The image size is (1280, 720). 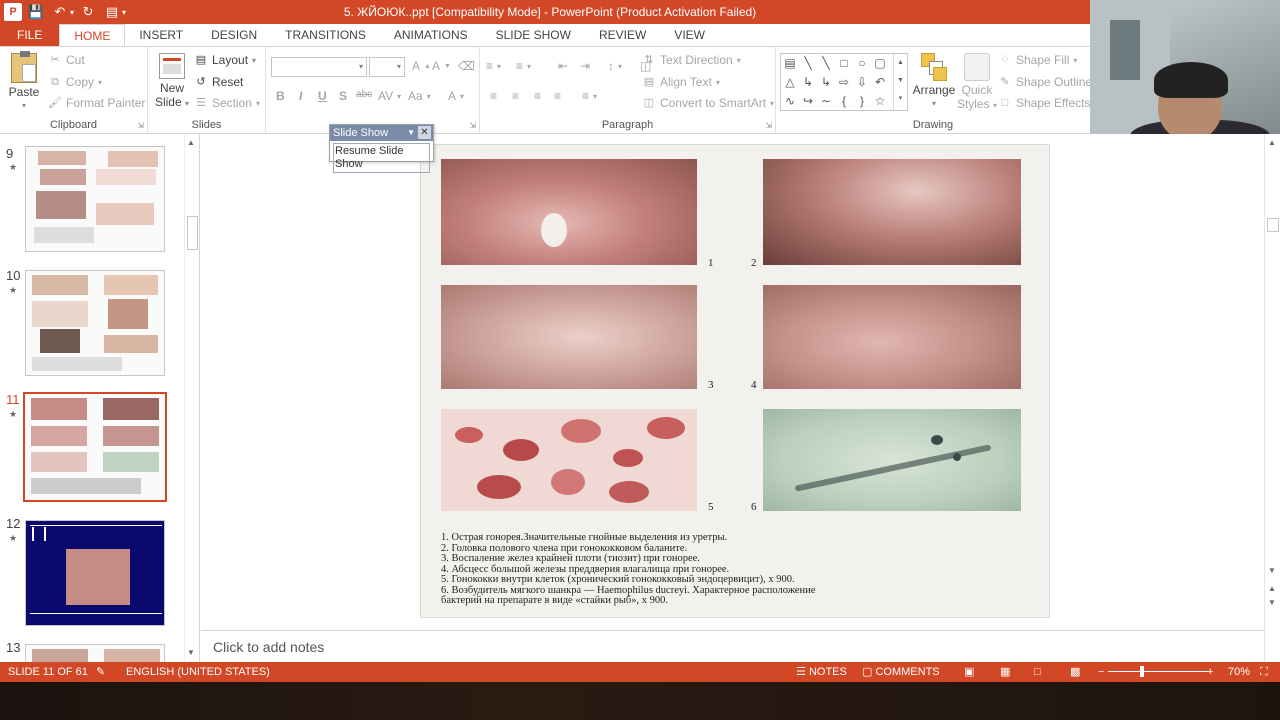 I want to click on rounded-rectangle-shape-icon: ▢, so click(x=880, y=63).